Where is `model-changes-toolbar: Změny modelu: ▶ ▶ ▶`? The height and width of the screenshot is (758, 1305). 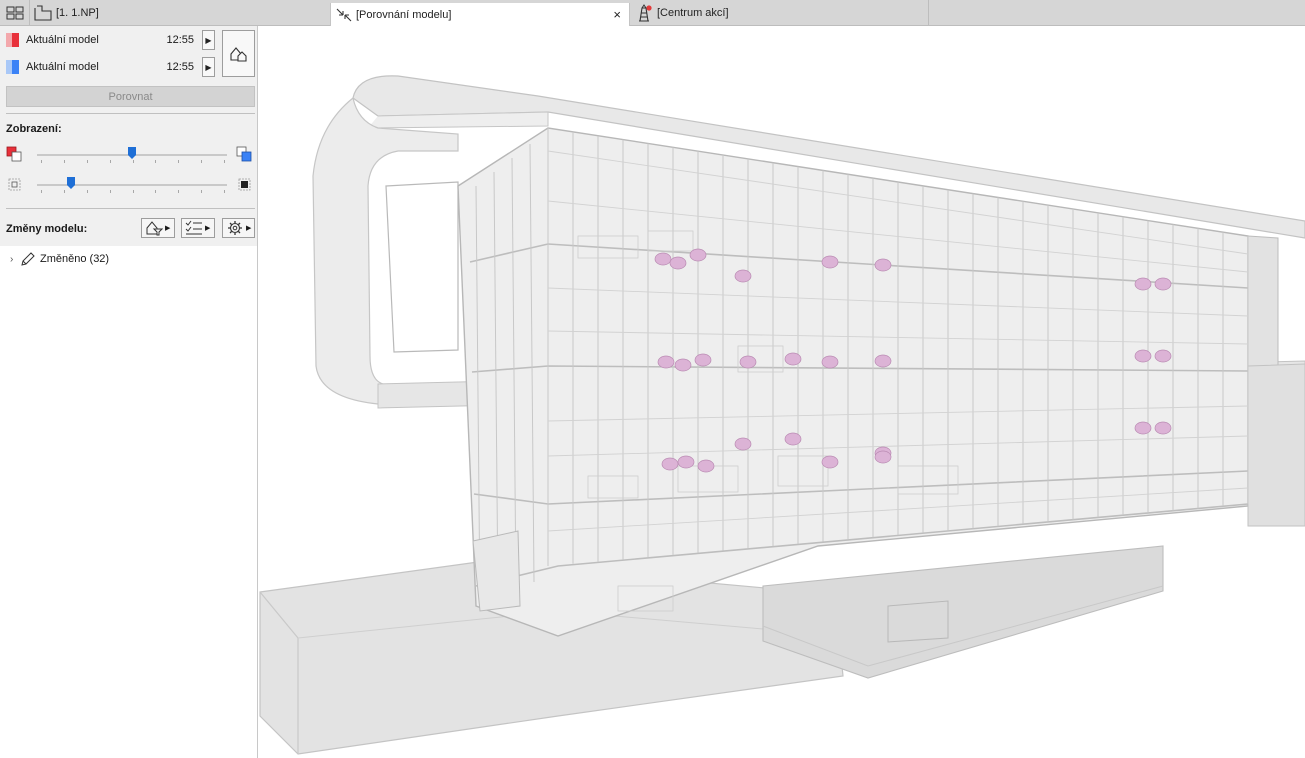 model-changes-toolbar: Změny modelu: ▶ ▶ ▶ is located at coordinates (130, 228).